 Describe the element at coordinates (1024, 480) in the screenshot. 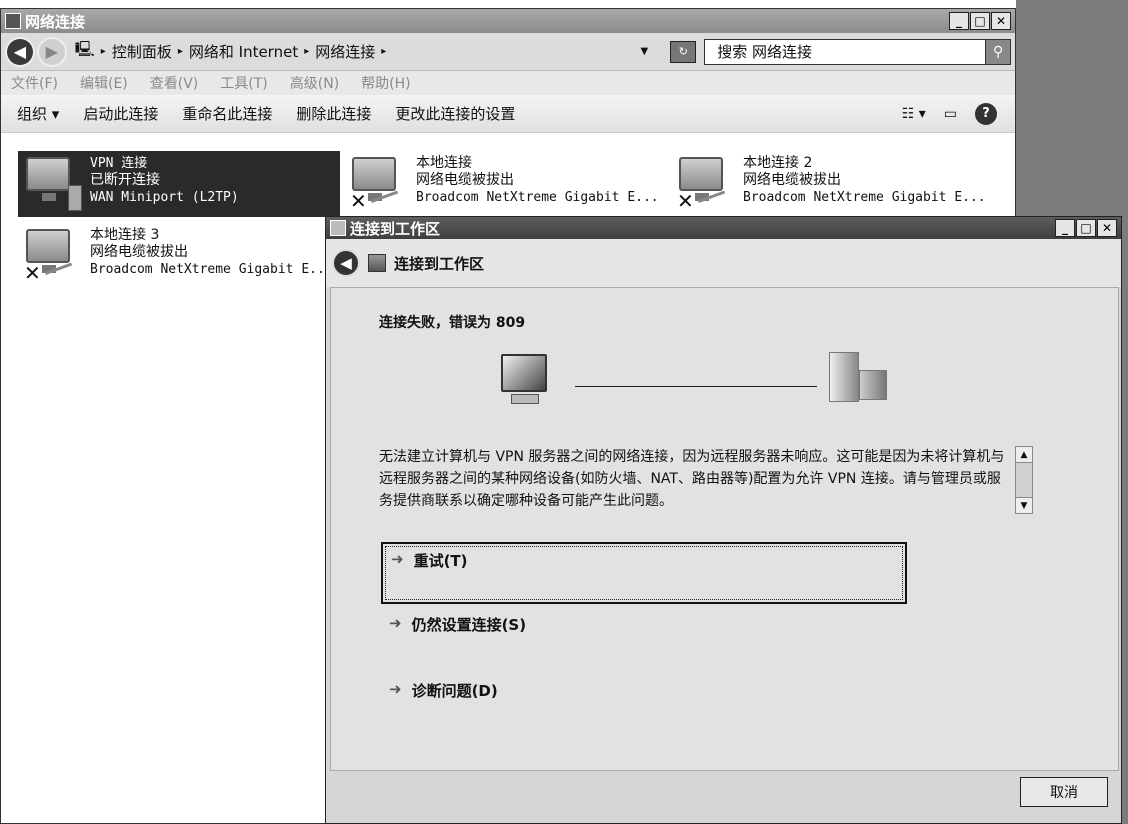

I see `message-scrollbar: ▲ ▼` at that location.